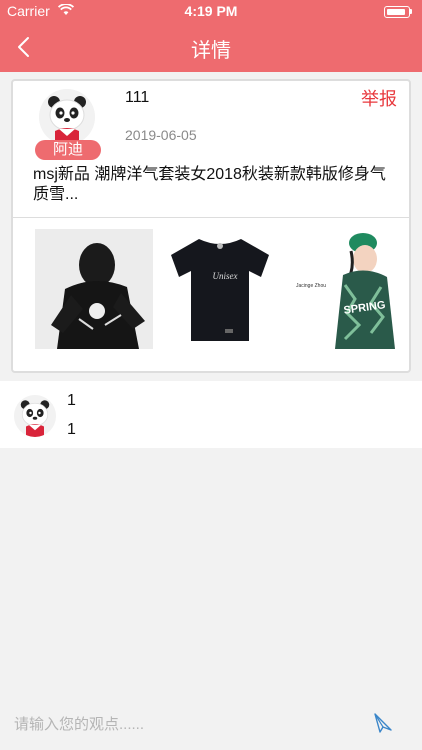 The height and width of the screenshot is (750, 422). Describe the element at coordinates (211, 414) in the screenshot. I see `comment-item: 1 1` at that location.